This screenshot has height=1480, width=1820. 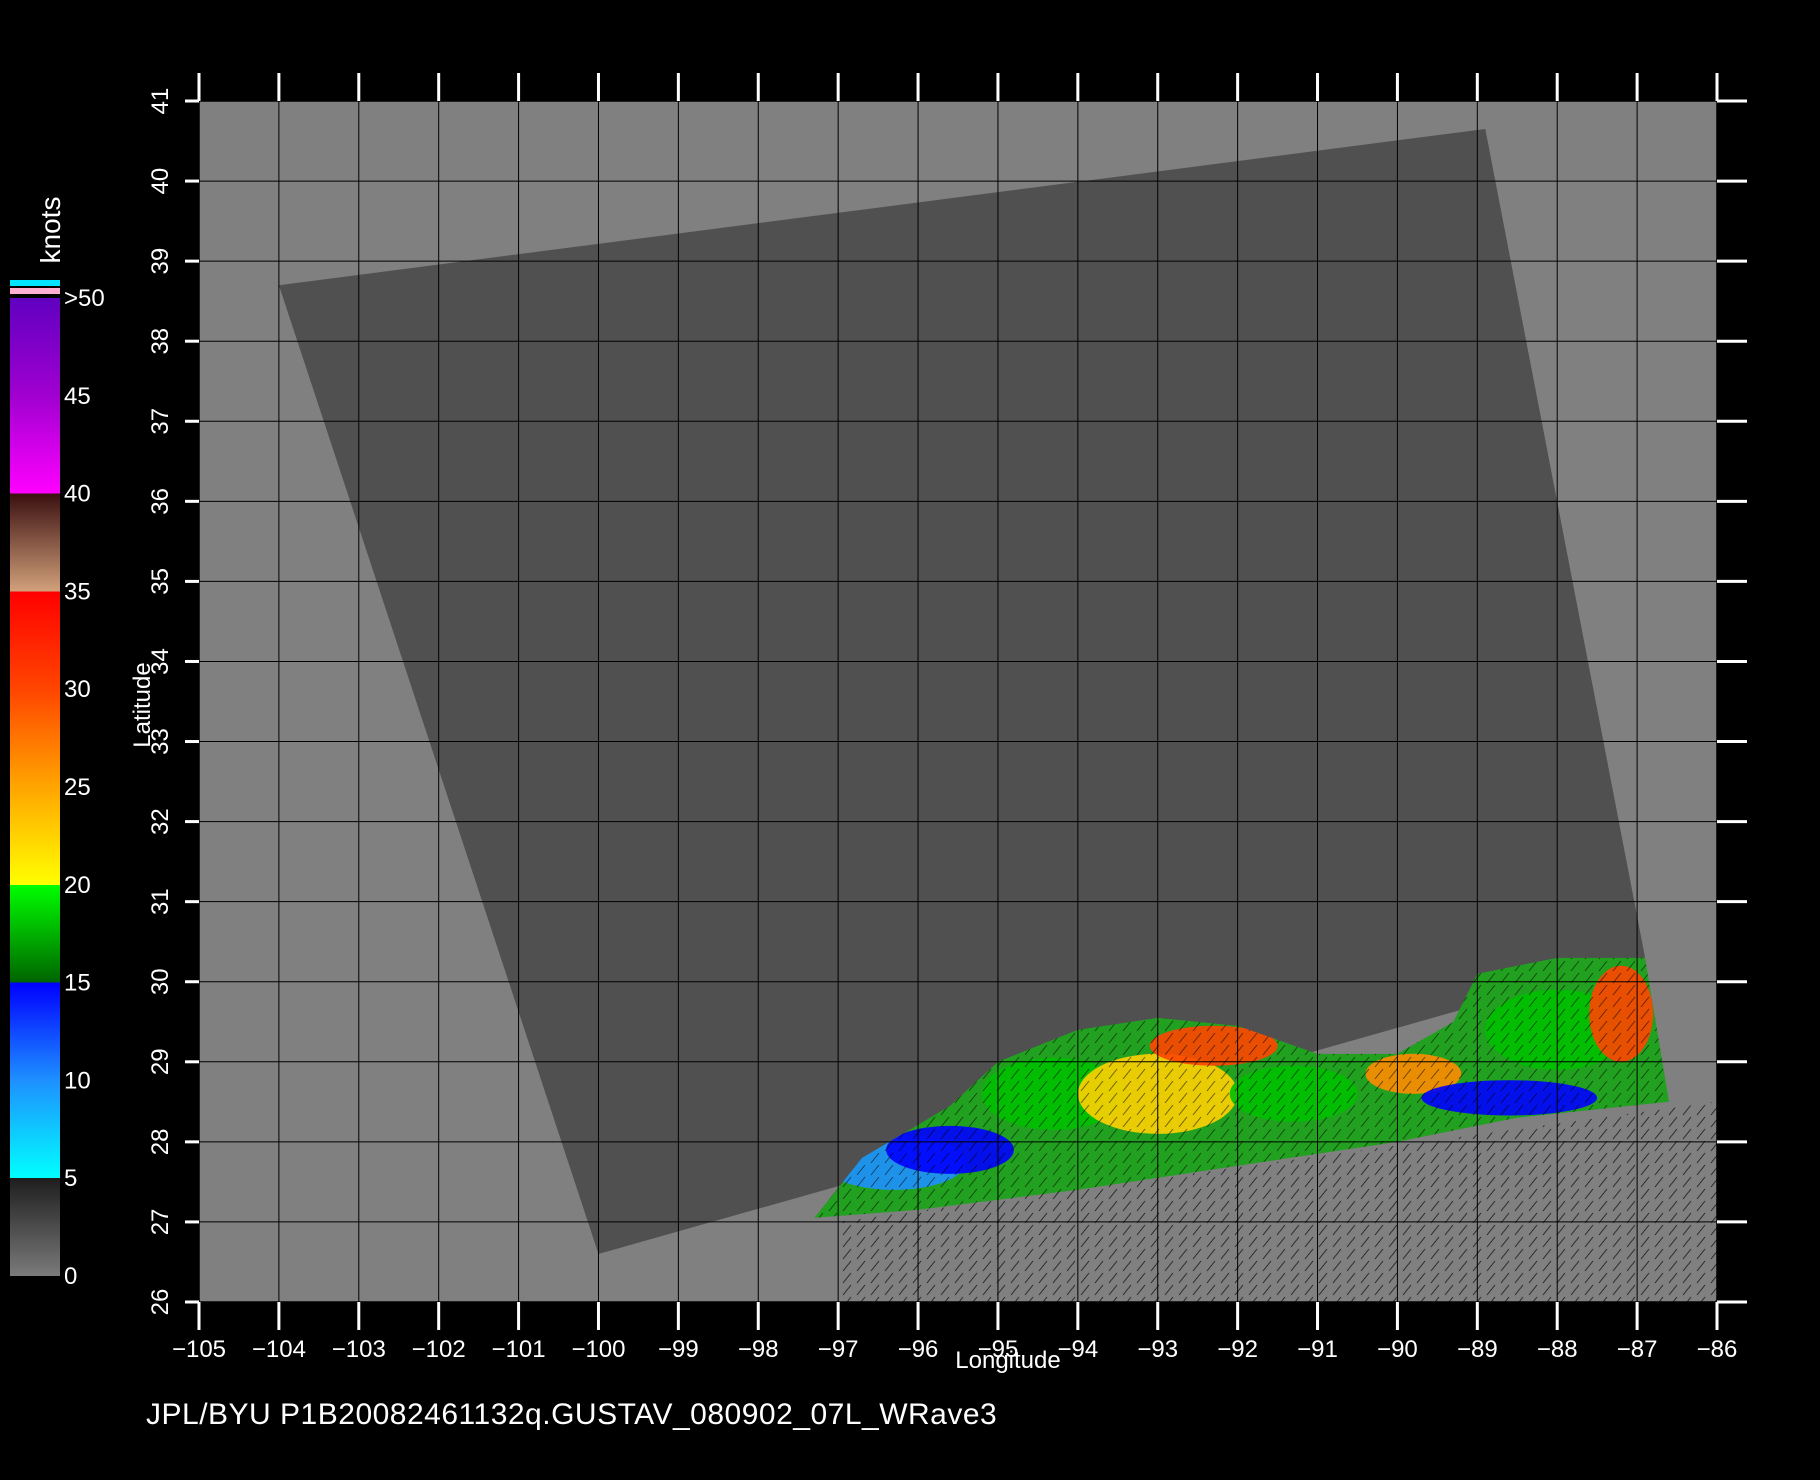 What do you see at coordinates (1237, 1349) in the screenshot?
I see `x-tick-label: −92` at bounding box center [1237, 1349].